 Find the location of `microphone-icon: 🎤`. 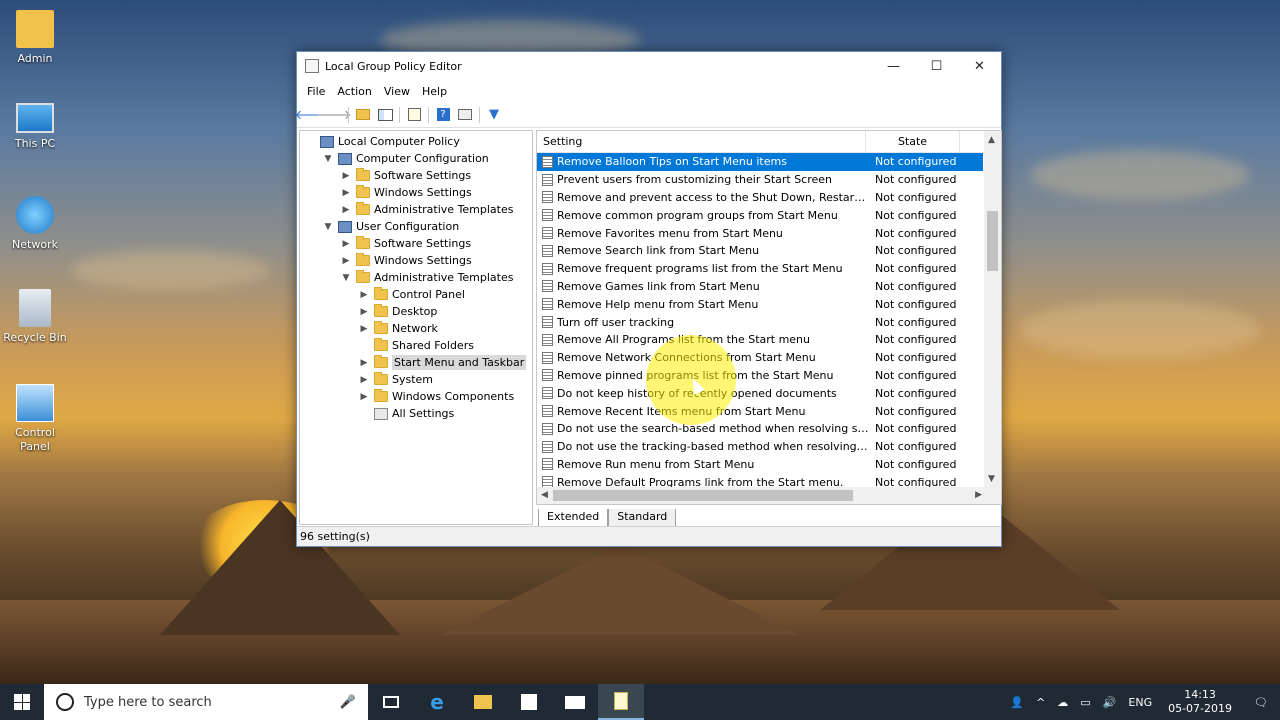

microphone-icon: 🎤 is located at coordinates (348, 702).